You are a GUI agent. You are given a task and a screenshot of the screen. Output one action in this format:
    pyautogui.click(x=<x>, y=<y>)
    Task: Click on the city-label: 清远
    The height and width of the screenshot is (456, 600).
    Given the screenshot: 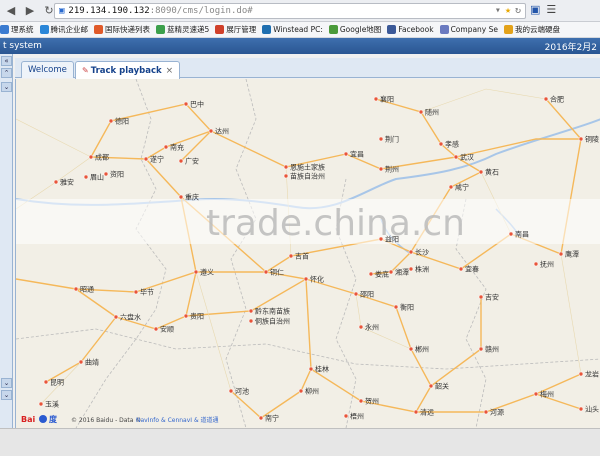 What is the action you would take?
    pyautogui.click(x=427, y=412)
    